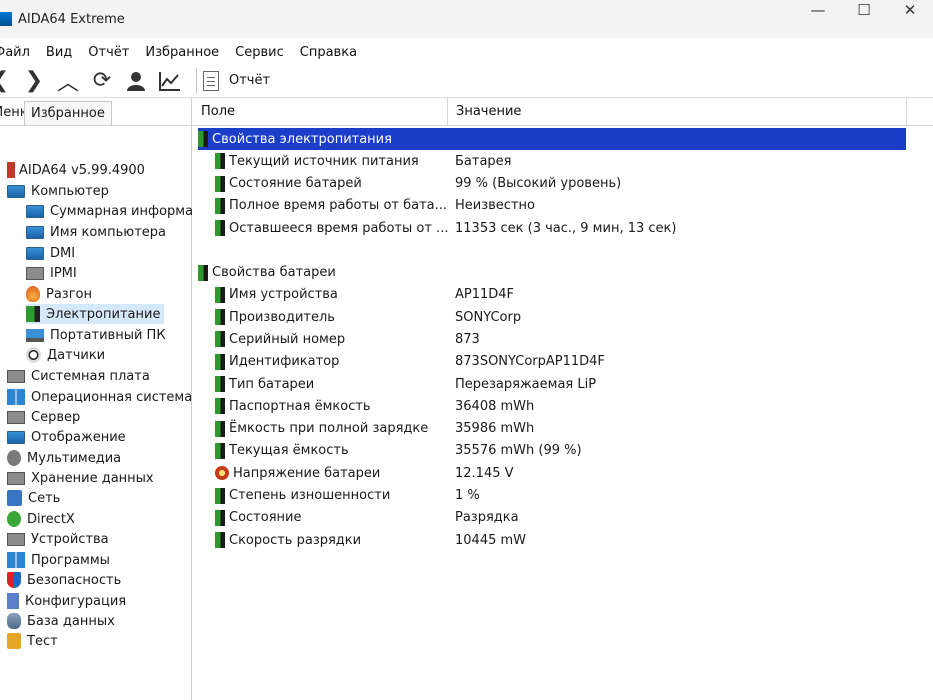 This screenshot has height=700, width=933. Describe the element at coordinates (272, 384) in the screenshot. I see `property-field-label: Тип батареи` at that location.